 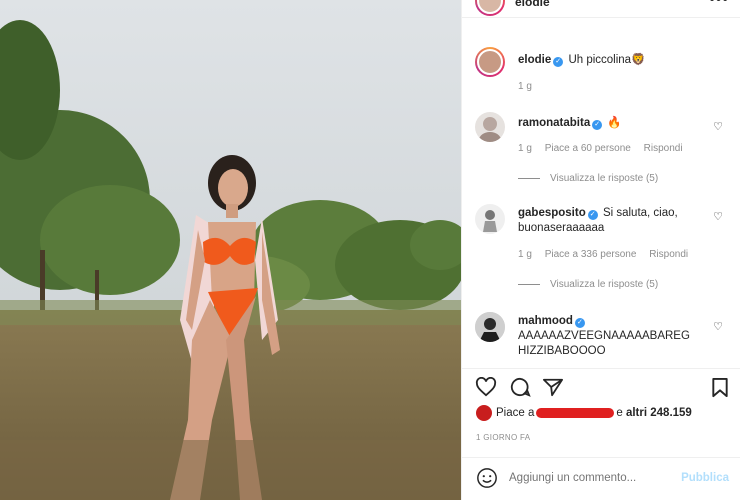 I want to click on comment-input, so click(x=594, y=478).